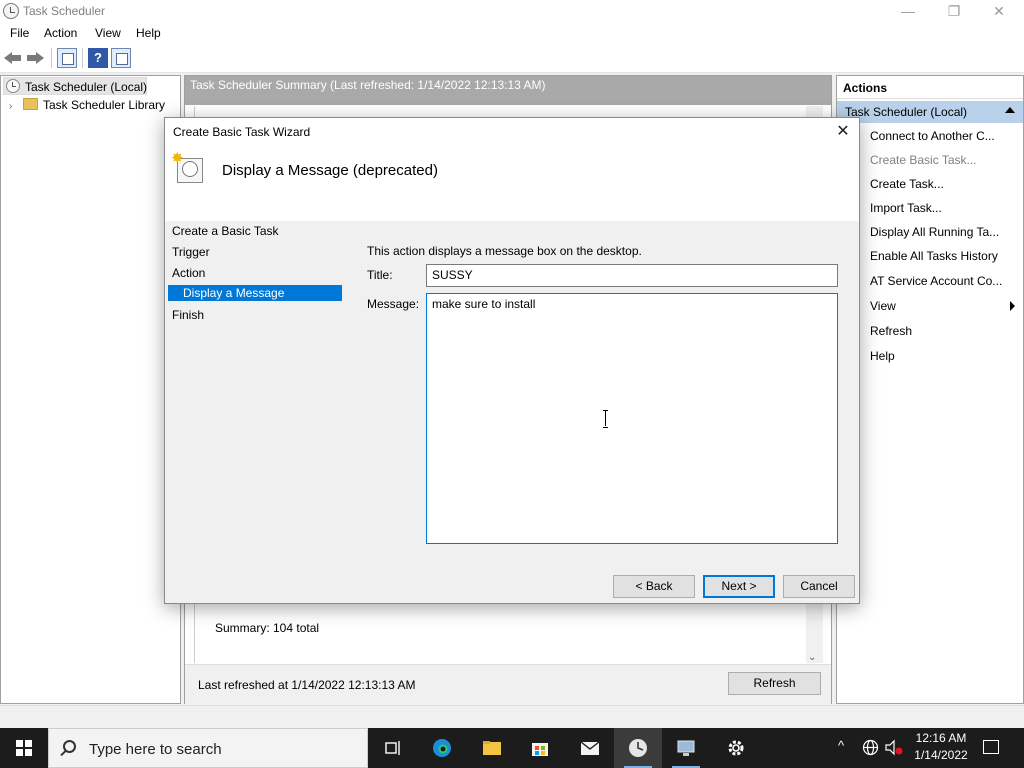  What do you see at coordinates (632, 418) in the screenshot?
I see `message-textarea: make sure to install` at bounding box center [632, 418].